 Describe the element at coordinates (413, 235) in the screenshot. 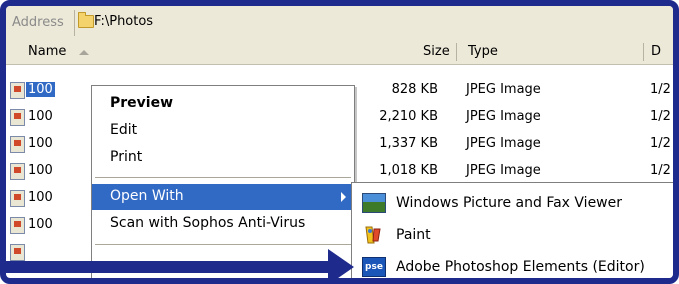

I see `menu-item-label: Paint` at that location.